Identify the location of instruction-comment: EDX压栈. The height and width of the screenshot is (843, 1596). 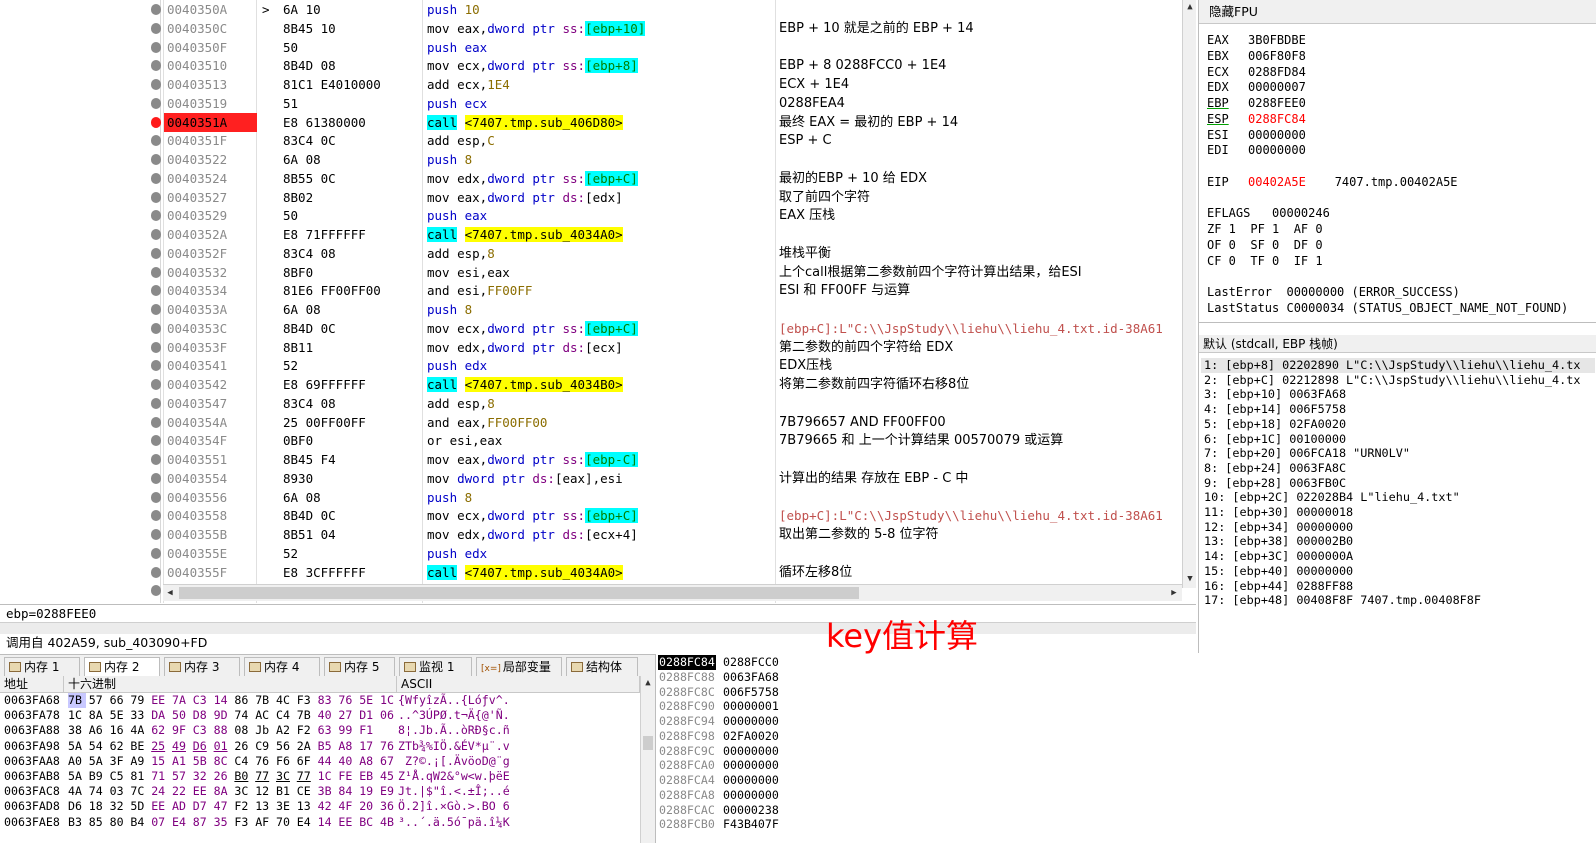
(980, 365).